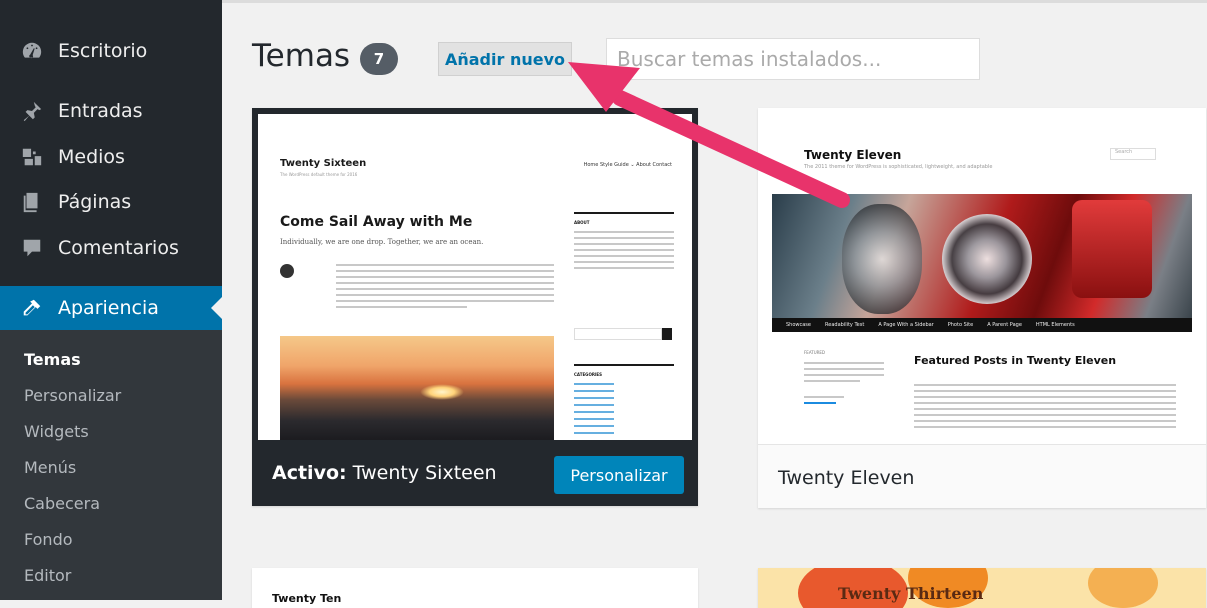 This screenshot has width=1207, height=608. What do you see at coordinates (108, 308) in the screenshot?
I see `menu-label: Apariencia` at bounding box center [108, 308].